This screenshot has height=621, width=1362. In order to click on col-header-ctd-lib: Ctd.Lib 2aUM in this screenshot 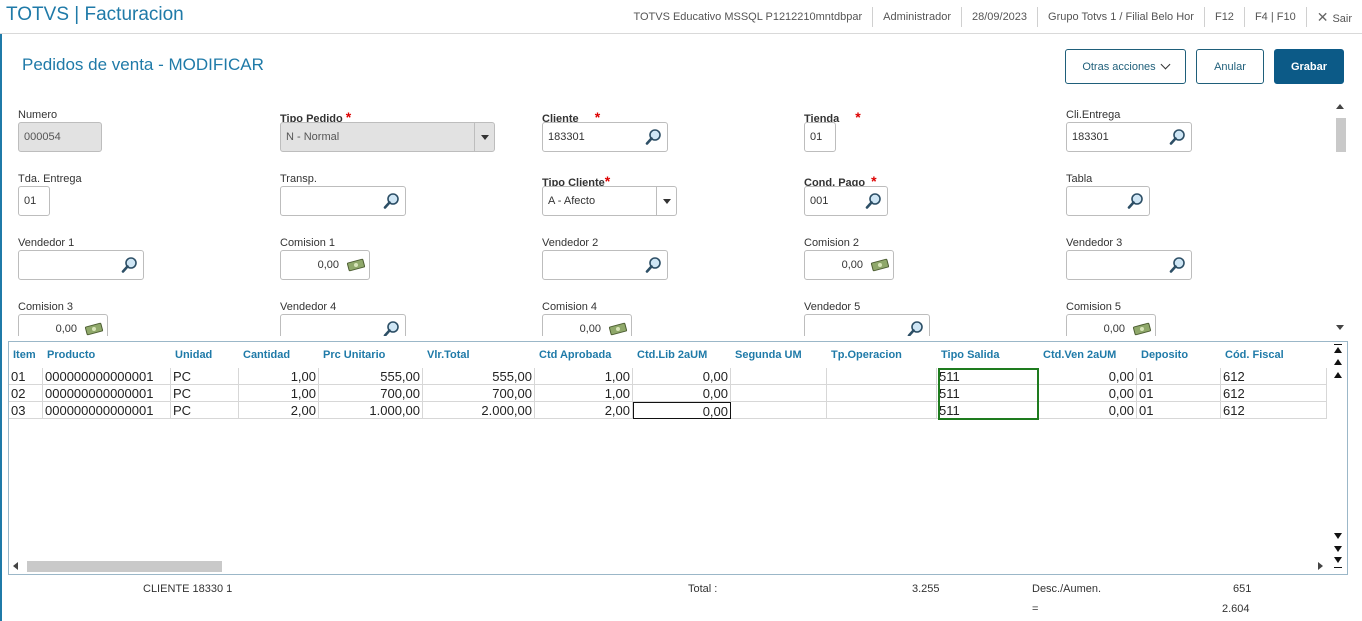, I will do `click(672, 355)`.